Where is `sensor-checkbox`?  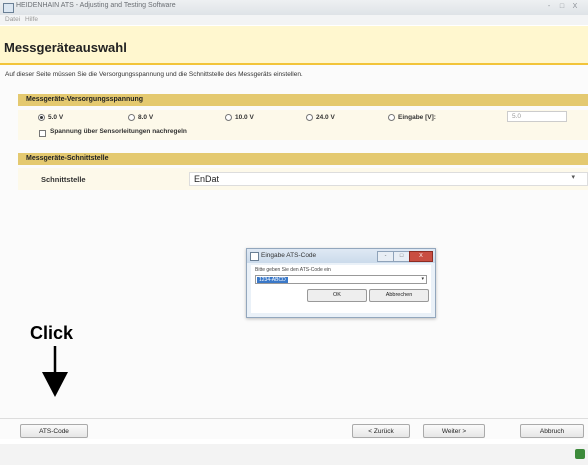
sensor-checkbox is located at coordinates (42, 133).